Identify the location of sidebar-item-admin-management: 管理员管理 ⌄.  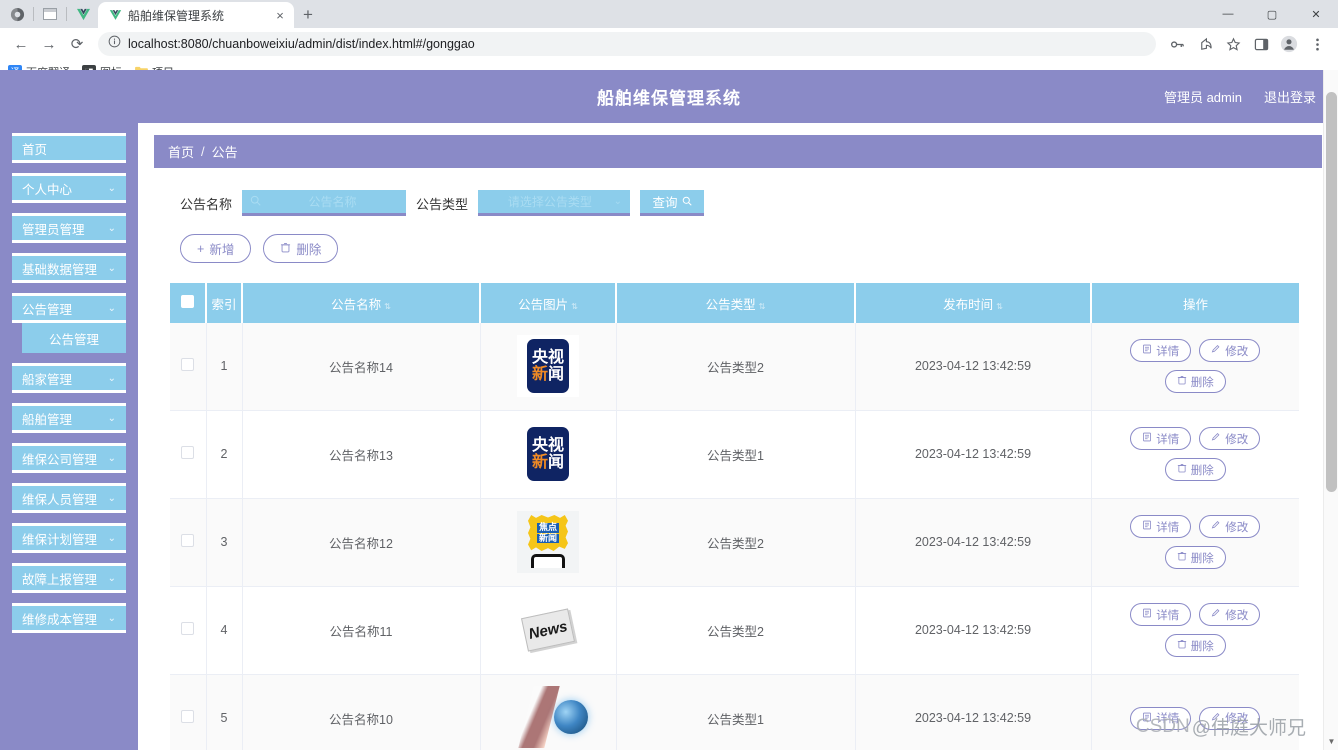
(69, 228).